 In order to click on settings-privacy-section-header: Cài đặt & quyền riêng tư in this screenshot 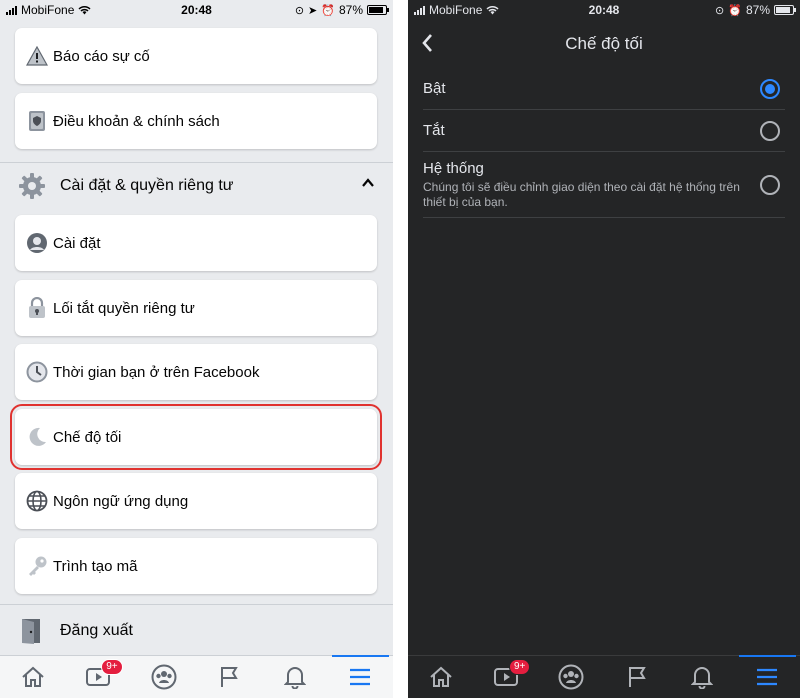, I will do `click(196, 186)`.